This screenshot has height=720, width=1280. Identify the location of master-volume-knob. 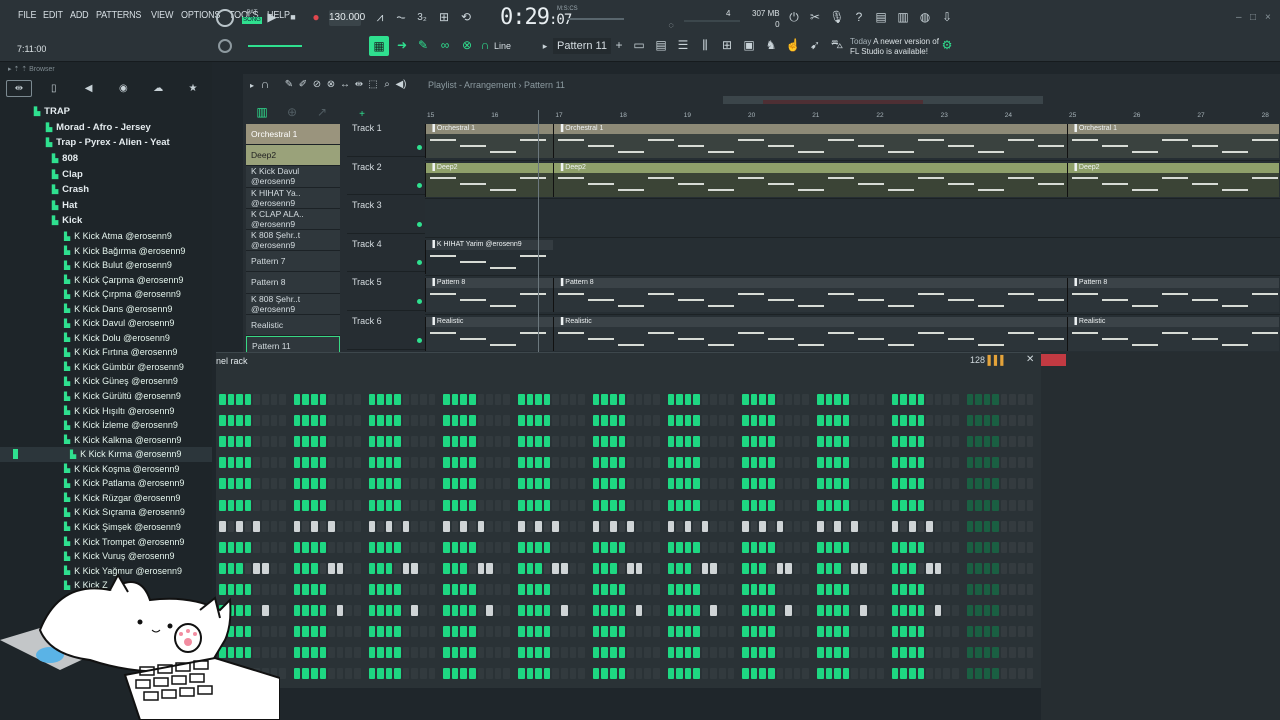
(225, 18).